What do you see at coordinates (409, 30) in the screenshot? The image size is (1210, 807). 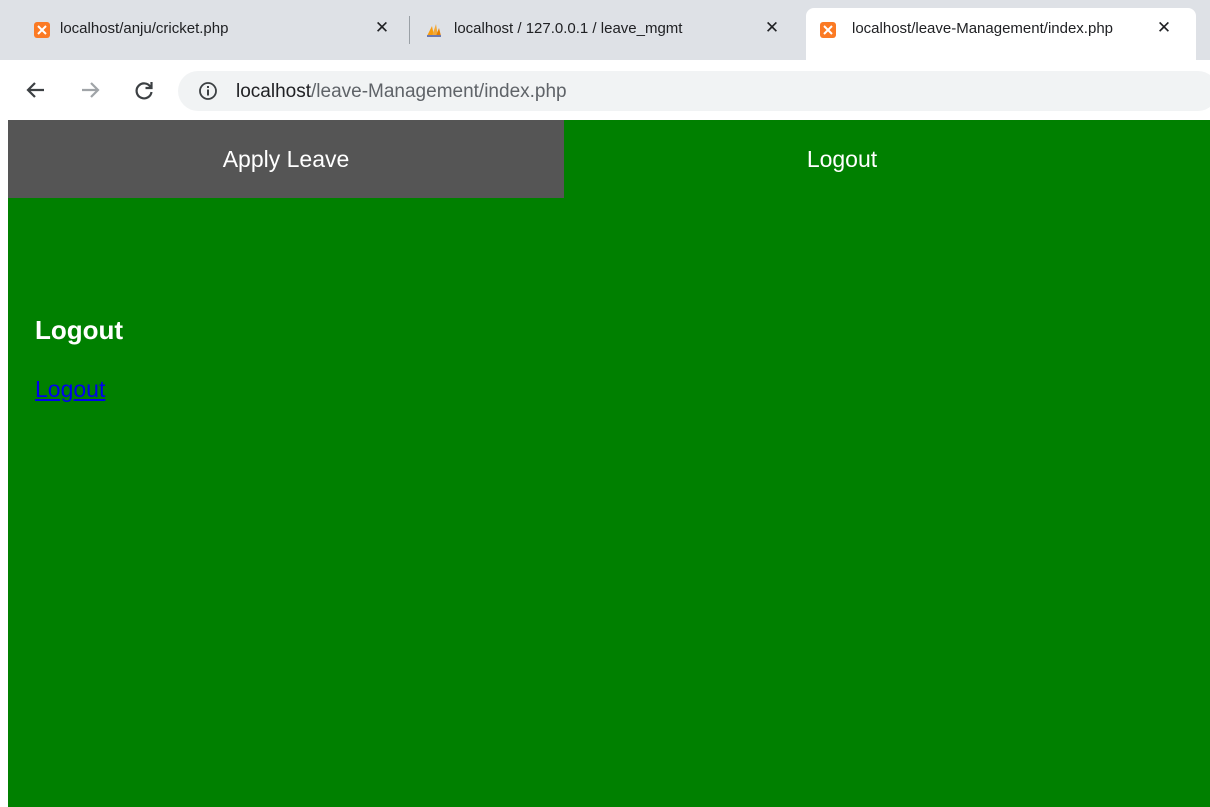 I see `tab-separator` at bounding box center [409, 30].